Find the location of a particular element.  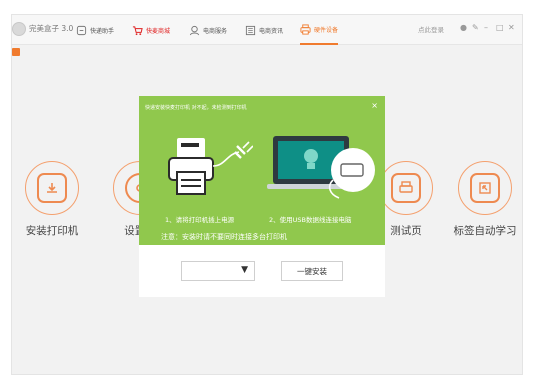

printer-select: ▼ is located at coordinates (218, 271).